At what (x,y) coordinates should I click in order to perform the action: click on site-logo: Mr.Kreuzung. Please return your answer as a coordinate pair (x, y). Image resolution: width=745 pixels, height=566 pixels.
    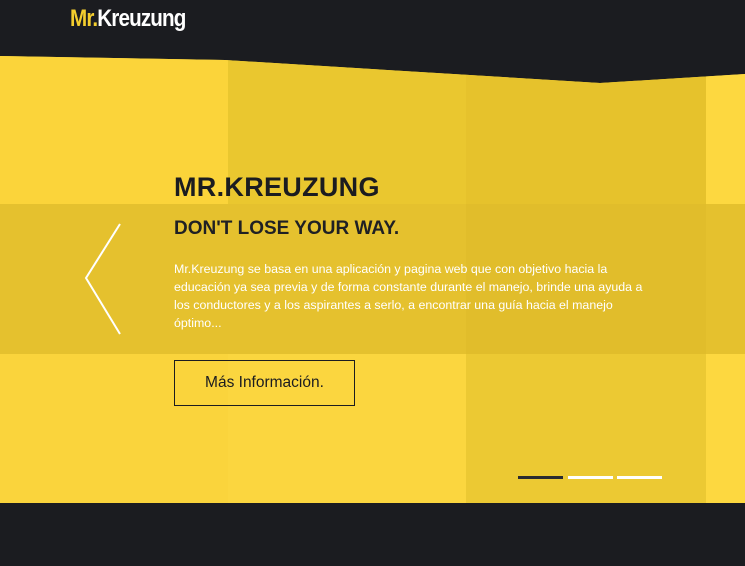
    Looking at the image, I should click on (128, 19).